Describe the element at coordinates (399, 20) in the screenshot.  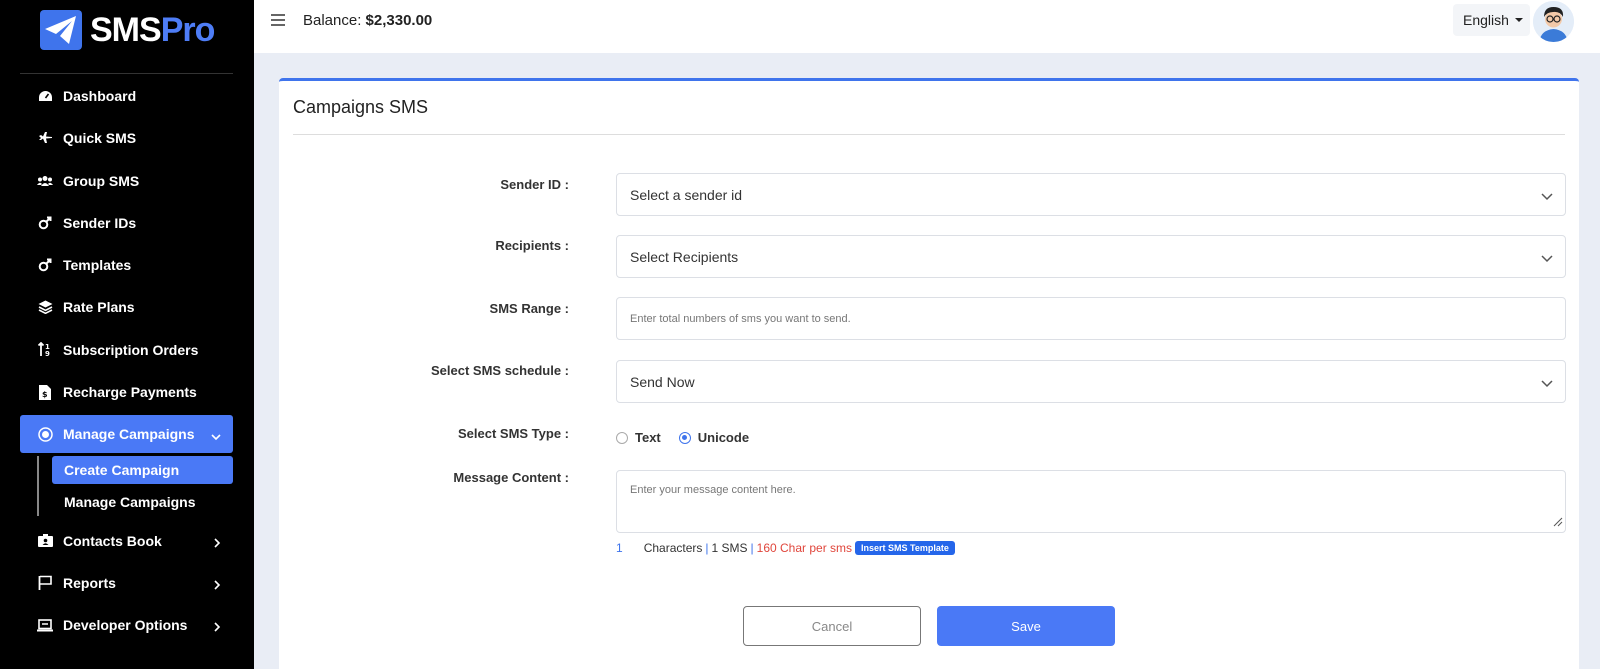
I see `balance-value: $2,330.00` at that location.